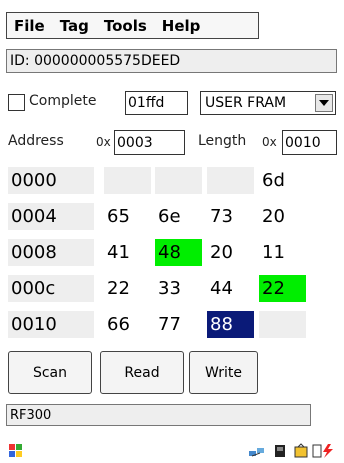  What do you see at coordinates (127, 216) in the screenshot?
I see `grid-cell: 65` at bounding box center [127, 216].